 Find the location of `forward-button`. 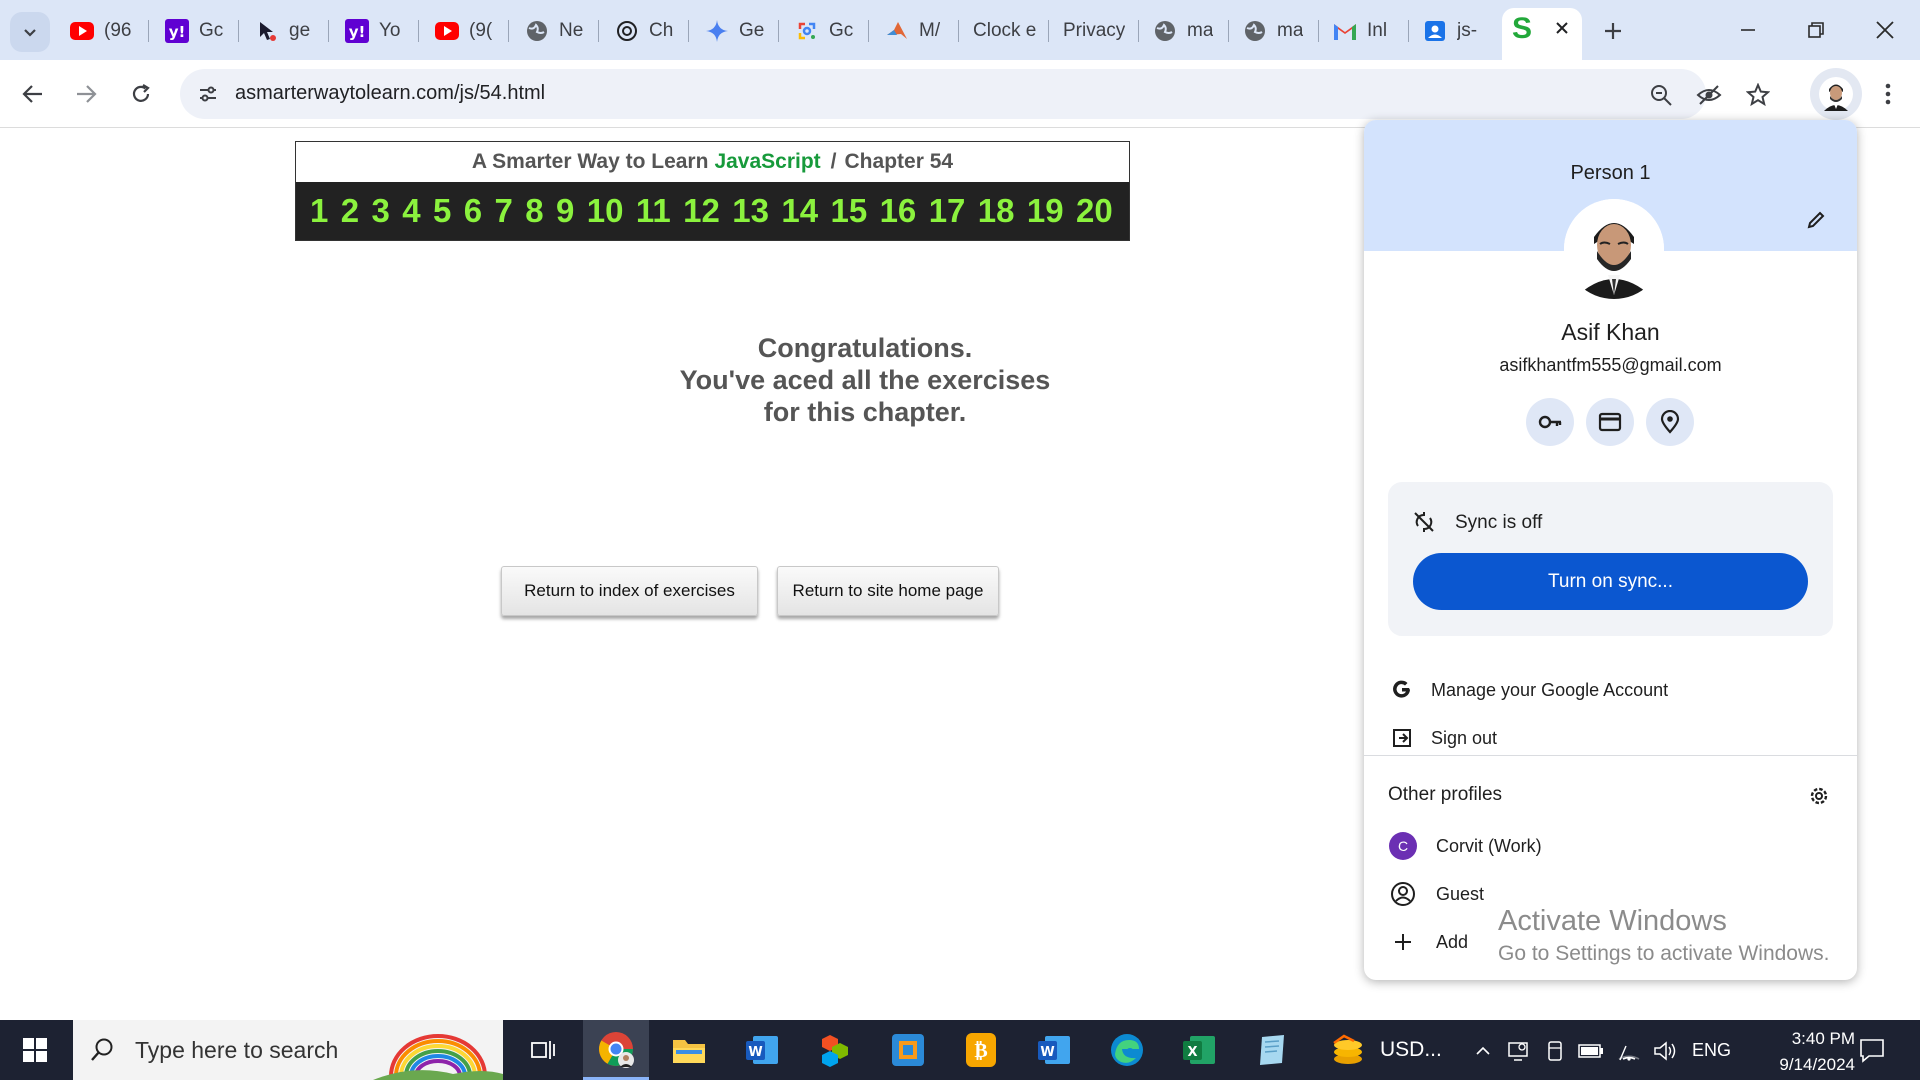

forward-button is located at coordinates (86, 94).